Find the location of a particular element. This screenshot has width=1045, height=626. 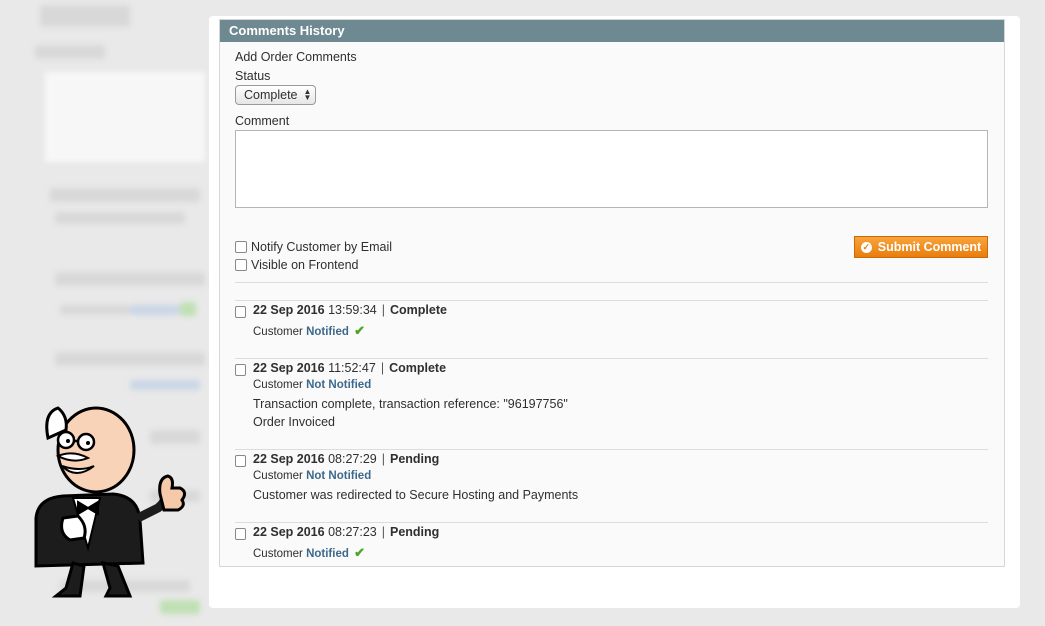

visible-frontend-label: Visible on Frontend is located at coordinates (305, 265).